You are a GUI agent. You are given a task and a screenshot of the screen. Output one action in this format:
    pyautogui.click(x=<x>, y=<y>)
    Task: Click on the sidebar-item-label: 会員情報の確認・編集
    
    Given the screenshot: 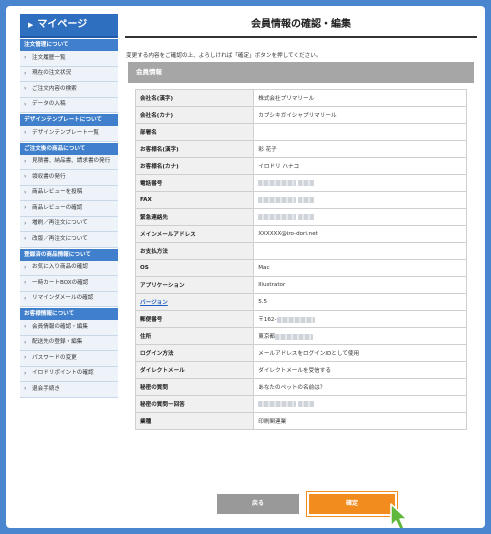 What is the action you would take?
    pyautogui.click(x=60, y=326)
    